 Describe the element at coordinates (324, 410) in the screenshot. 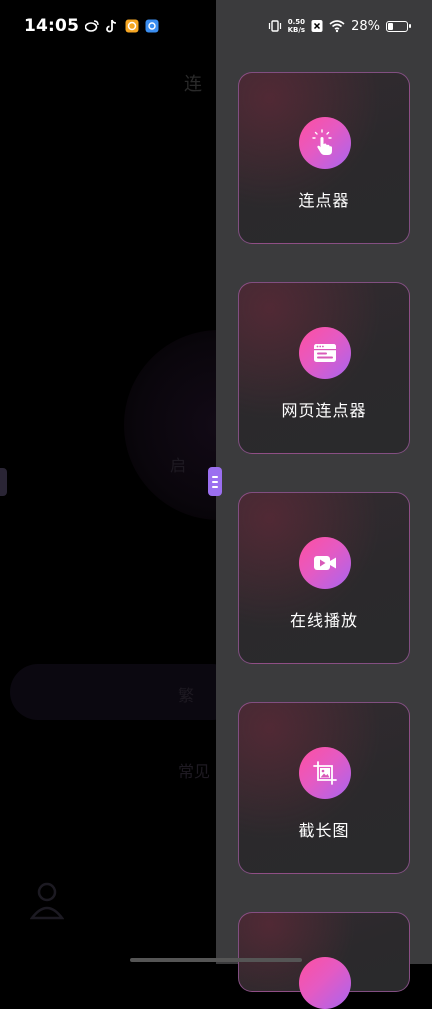

I see `tool-label: 网页连点器` at that location.